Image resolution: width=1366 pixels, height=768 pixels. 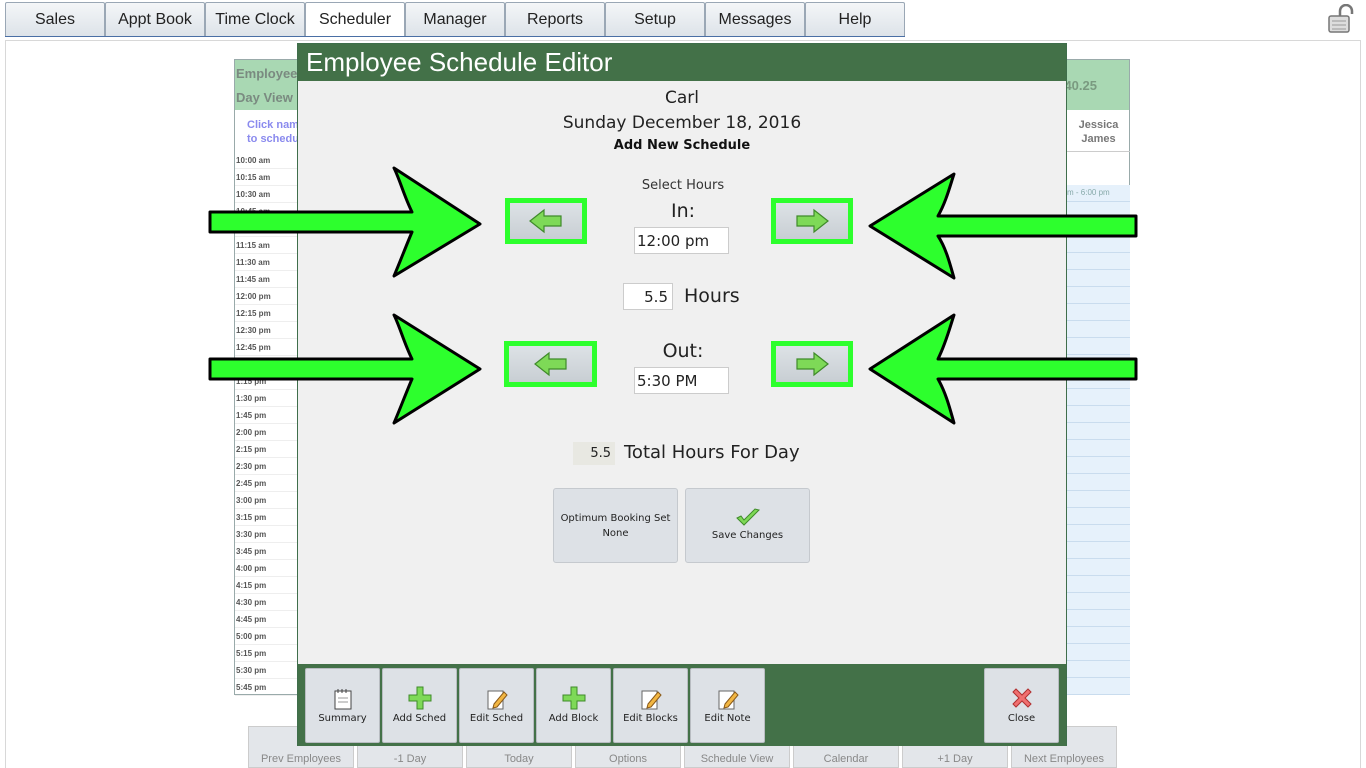 I want to click on time-label: 2:00 pm, so click(x=266, y=432).